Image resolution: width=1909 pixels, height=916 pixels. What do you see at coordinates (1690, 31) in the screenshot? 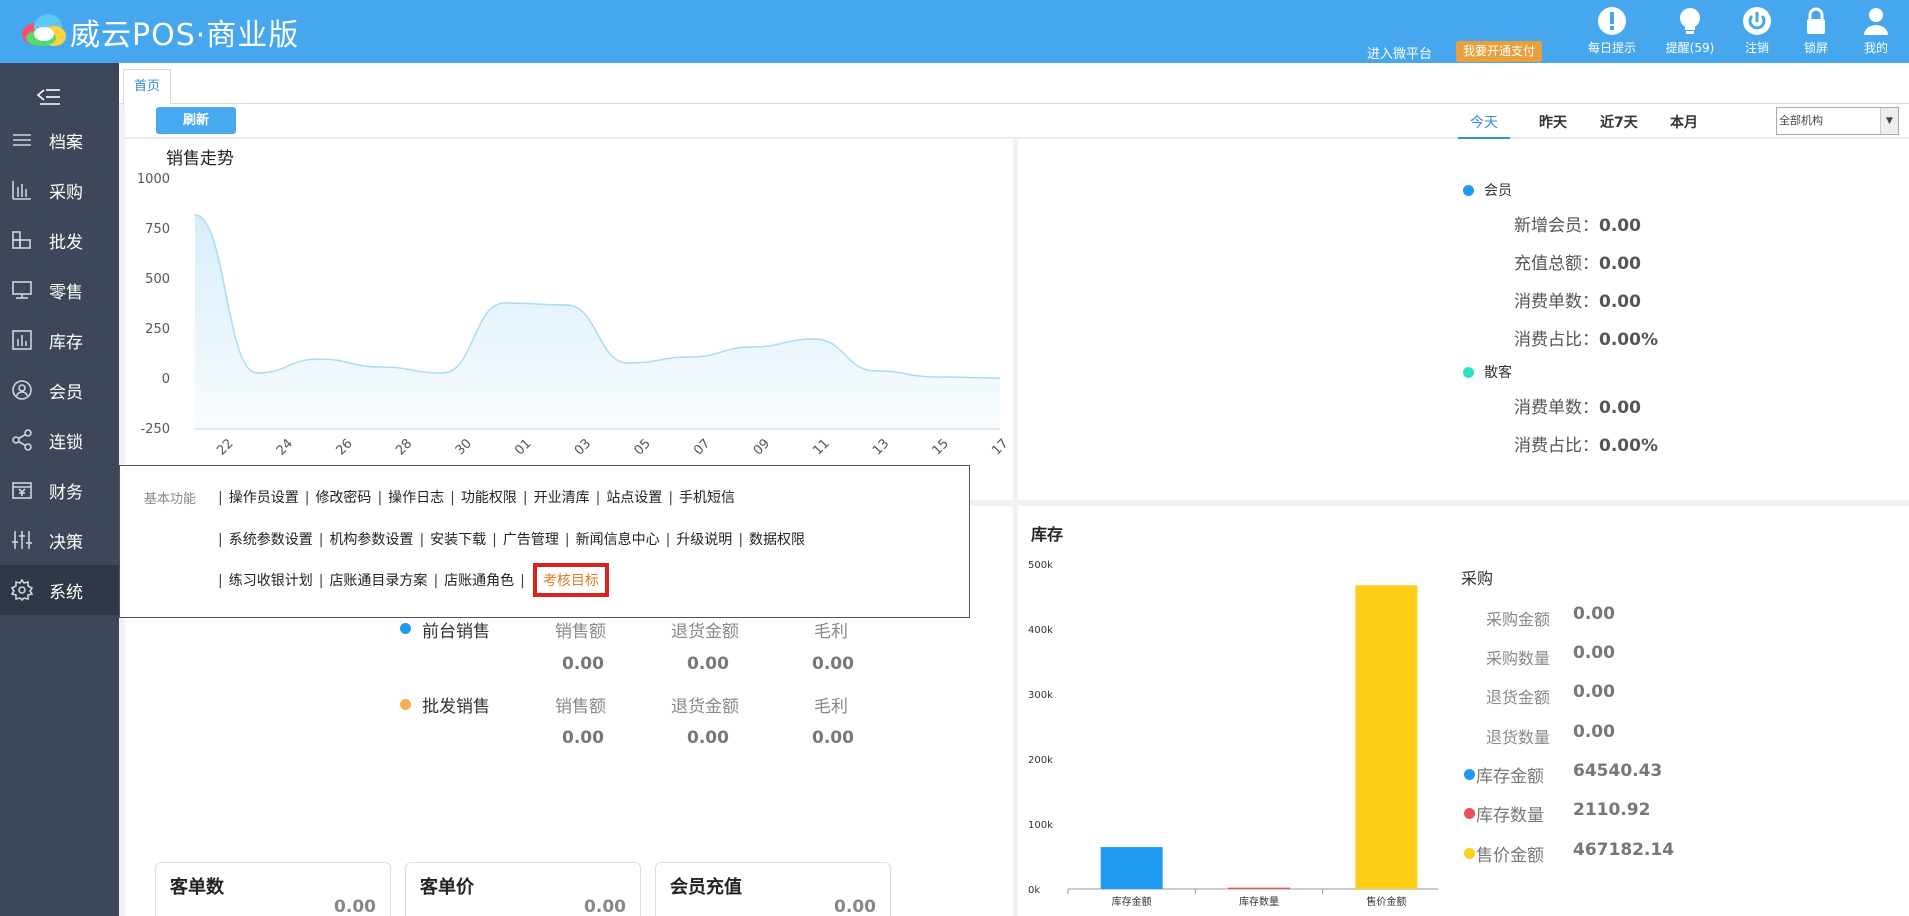
I see `reminder-button: 提醒(59)` at bounding box center [1690, 31].